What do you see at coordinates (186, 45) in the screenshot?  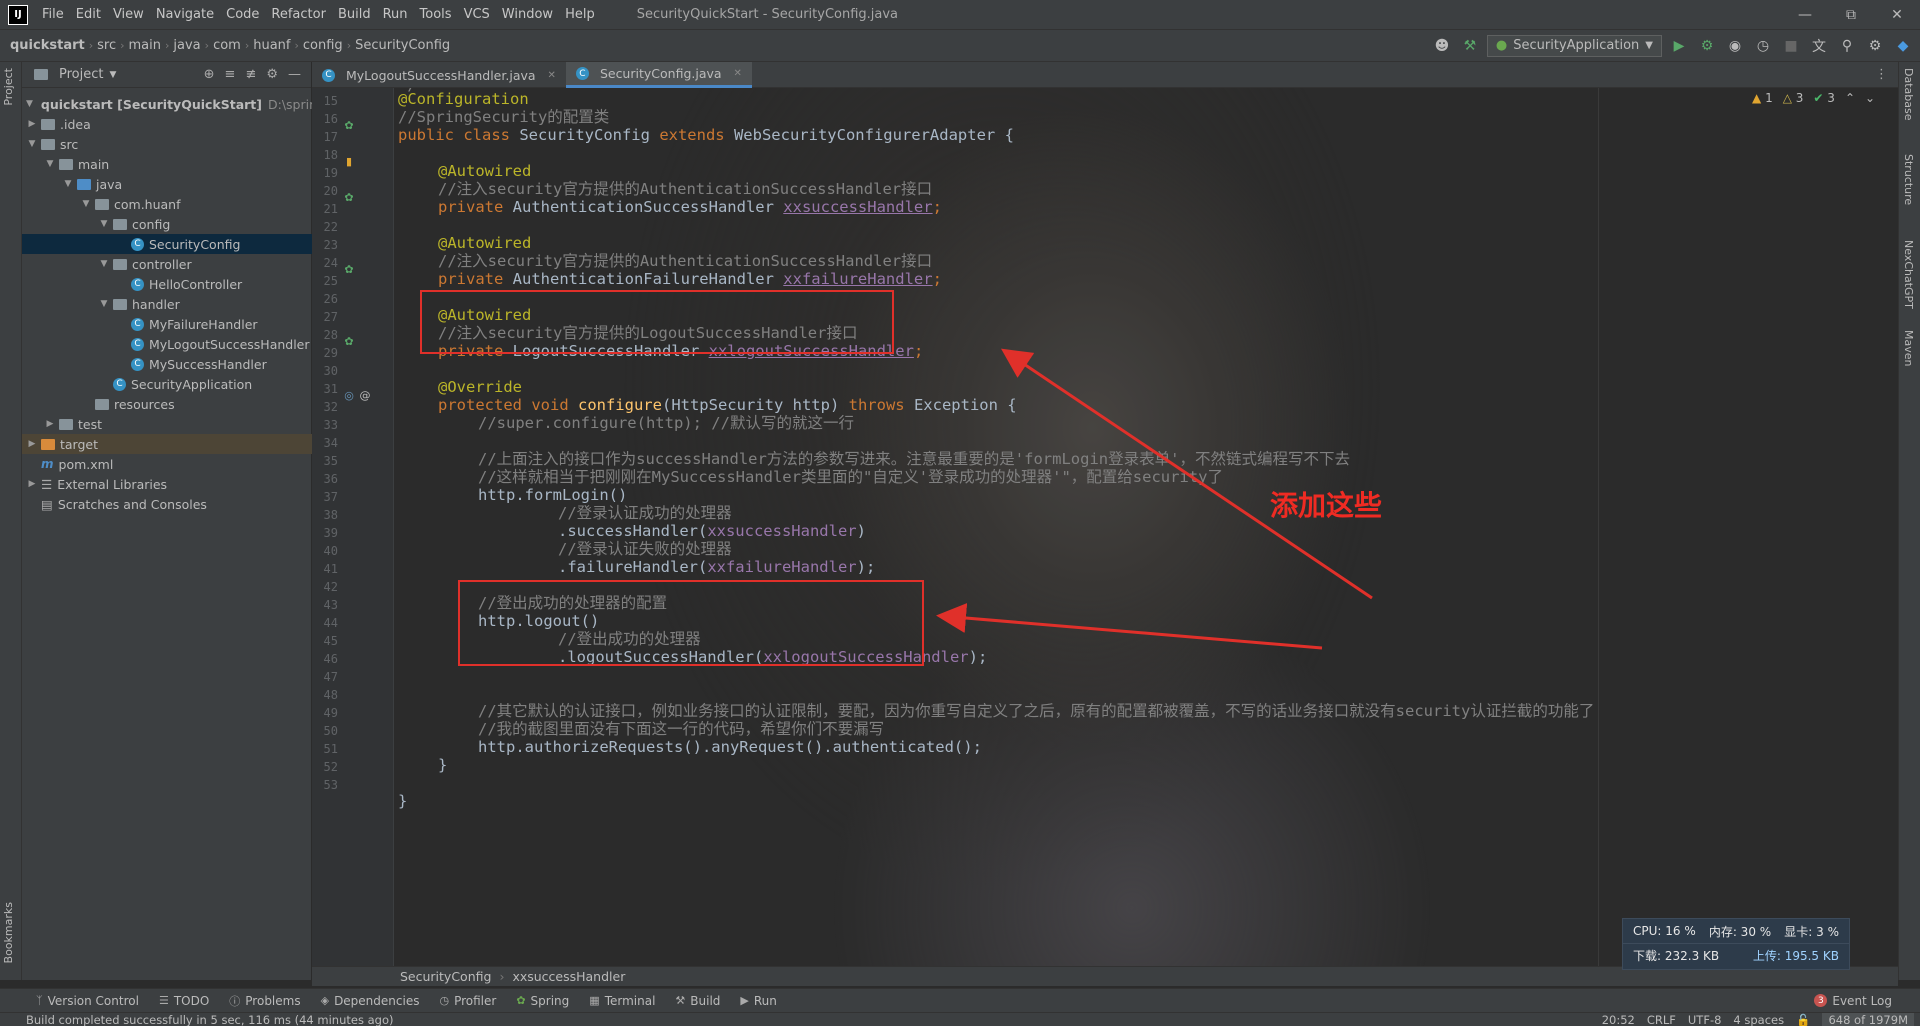 I see `breadcrumb-java: java` at bounding box center [186, 45].